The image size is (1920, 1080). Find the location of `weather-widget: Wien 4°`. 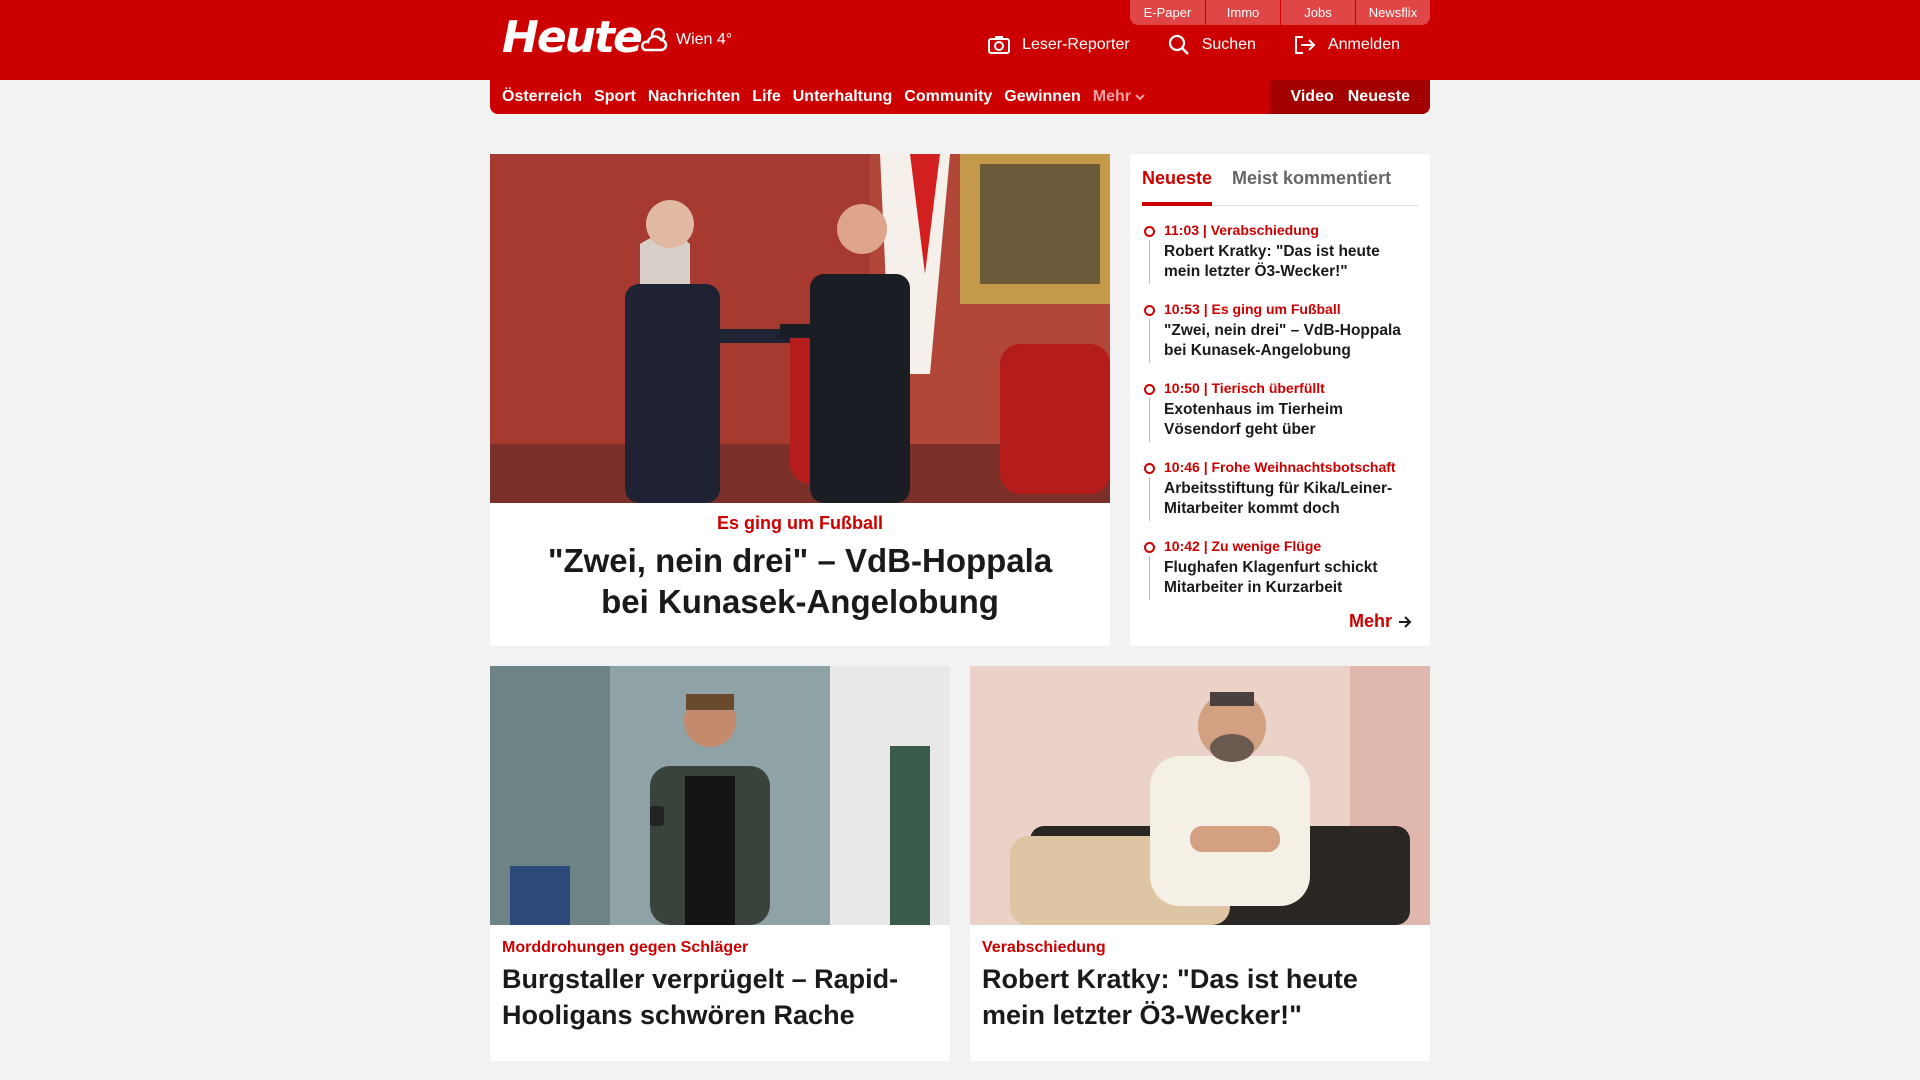

weather-widget: Wien 4° is located at coordinates (685, 40).